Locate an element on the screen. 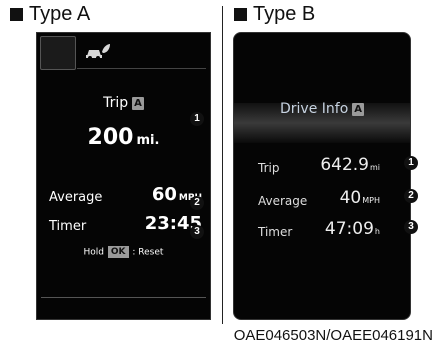  trip-value: 200 mi. is located at coordinates (123, 137).